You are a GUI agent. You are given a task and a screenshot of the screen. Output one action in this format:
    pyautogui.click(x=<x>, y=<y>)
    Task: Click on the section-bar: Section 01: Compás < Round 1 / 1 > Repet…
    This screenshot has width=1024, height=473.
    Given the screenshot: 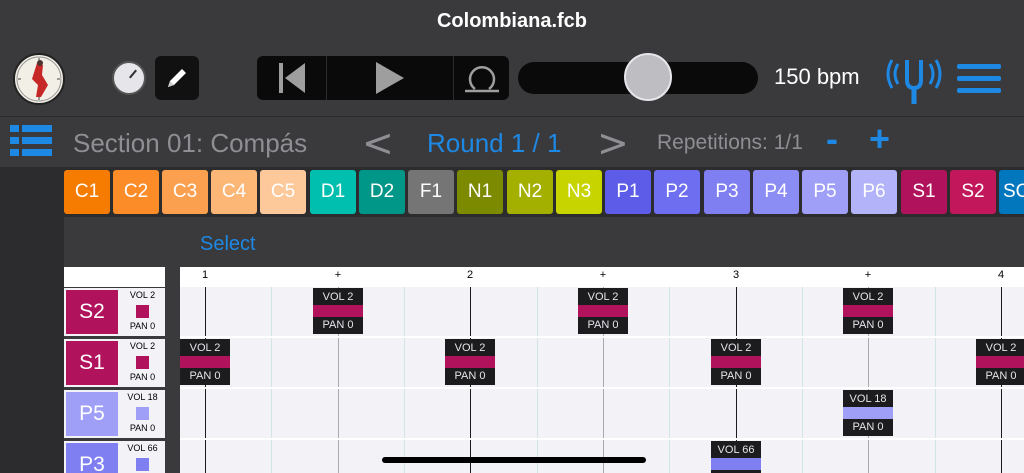 What is the action you would take?
    pyautogui.click(x=512, y=142)
    